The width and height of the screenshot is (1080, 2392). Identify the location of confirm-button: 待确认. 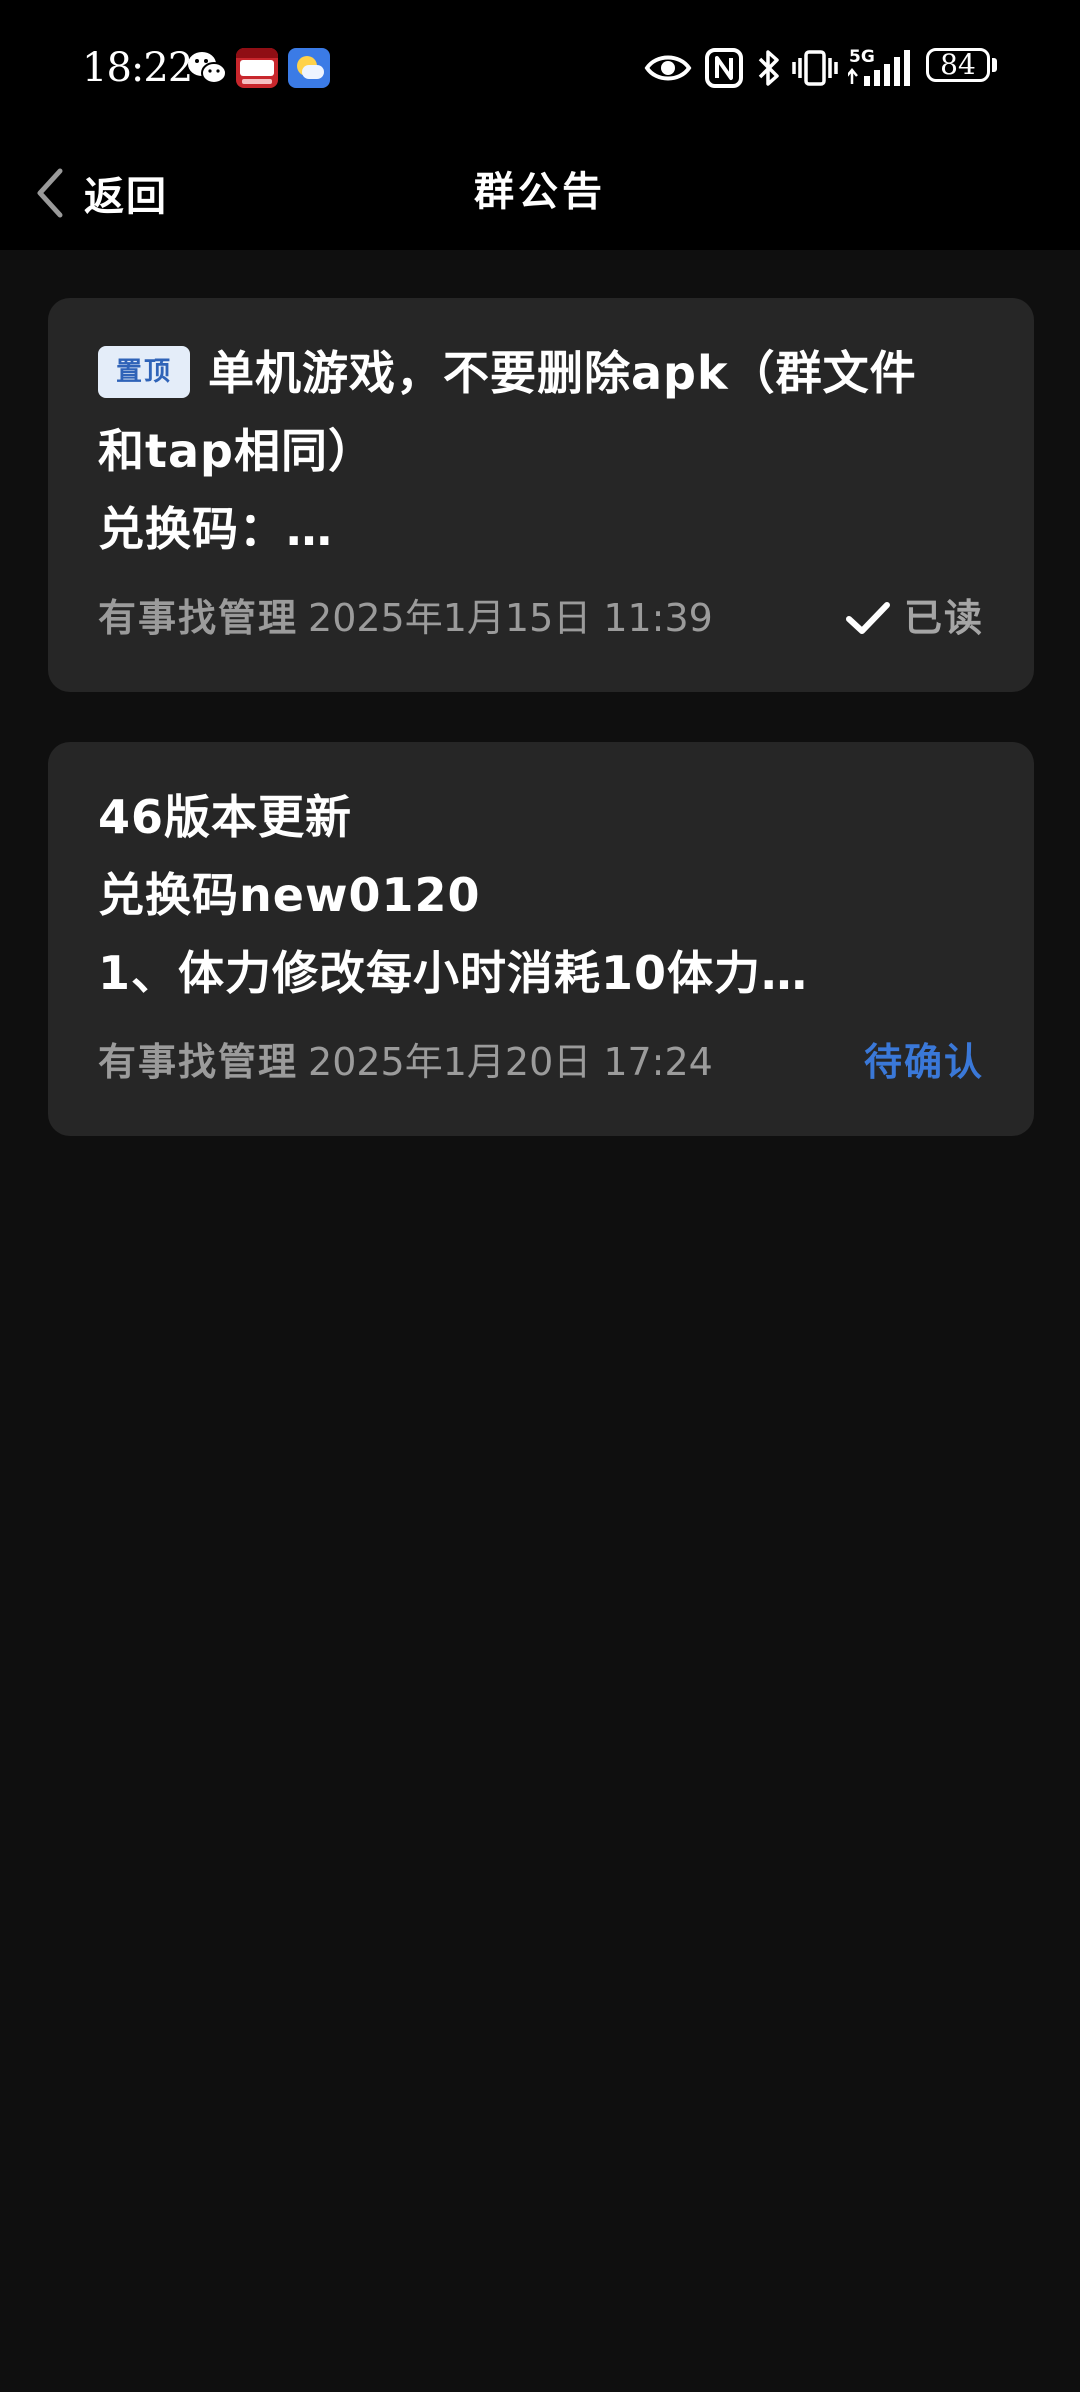
(924, 1062).